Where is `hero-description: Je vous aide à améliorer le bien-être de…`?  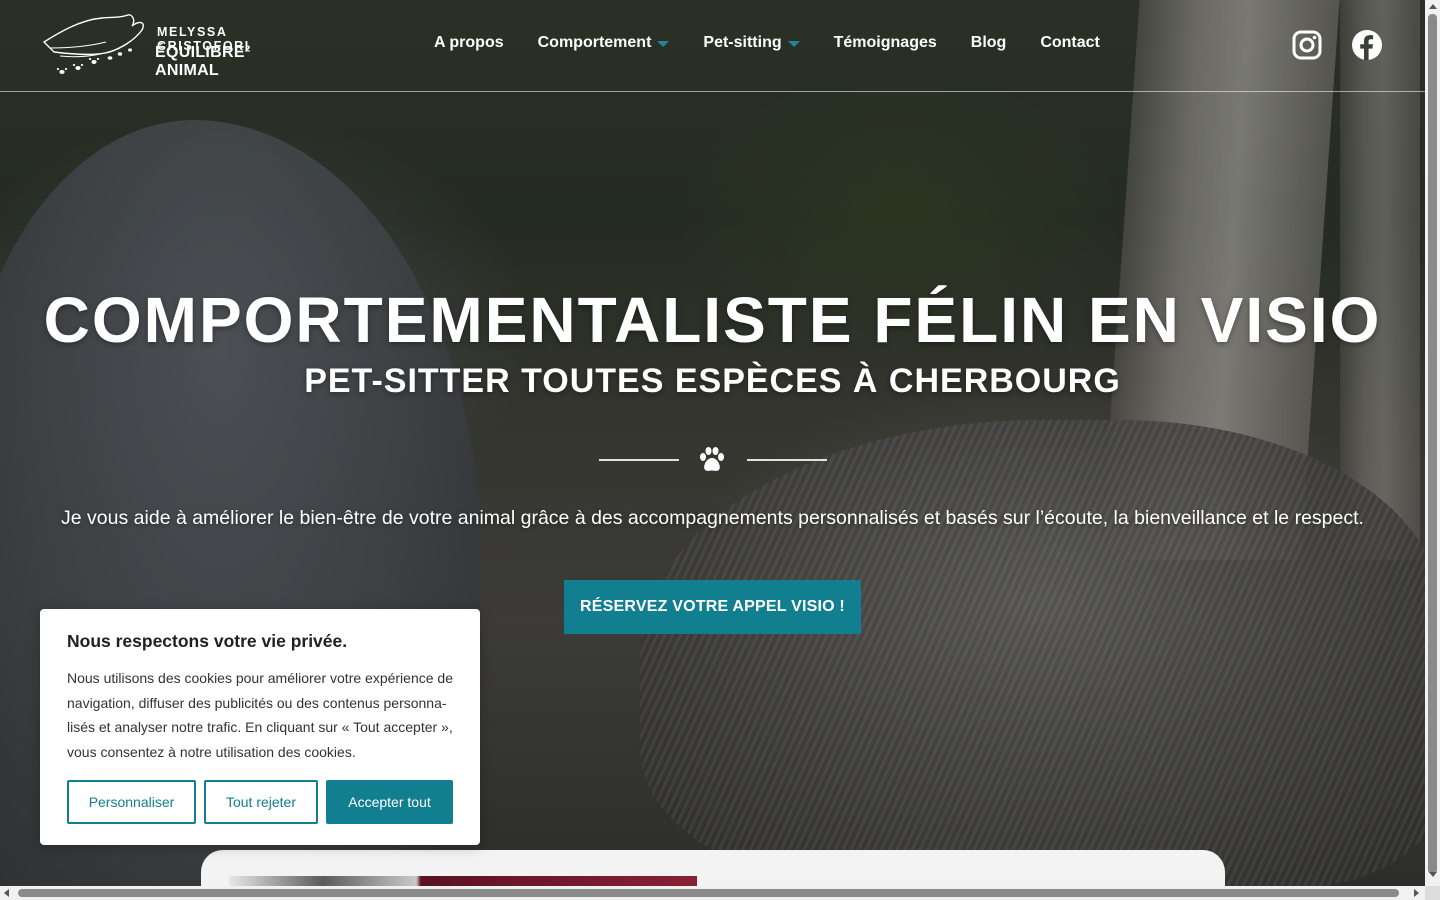
hero-description: Je vous aide à améliorer le bien-être de… is located at coordinates (712, 518).